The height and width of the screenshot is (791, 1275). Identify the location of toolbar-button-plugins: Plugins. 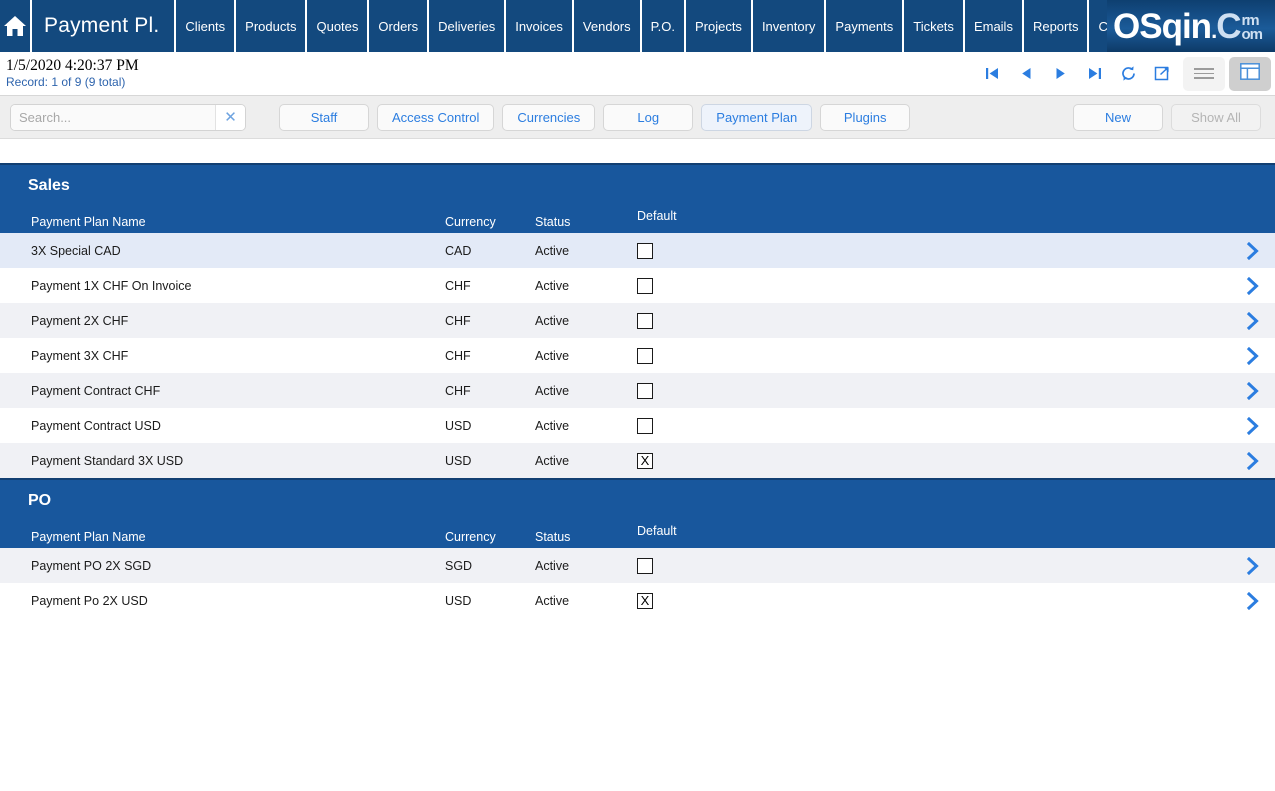
(865, 117).